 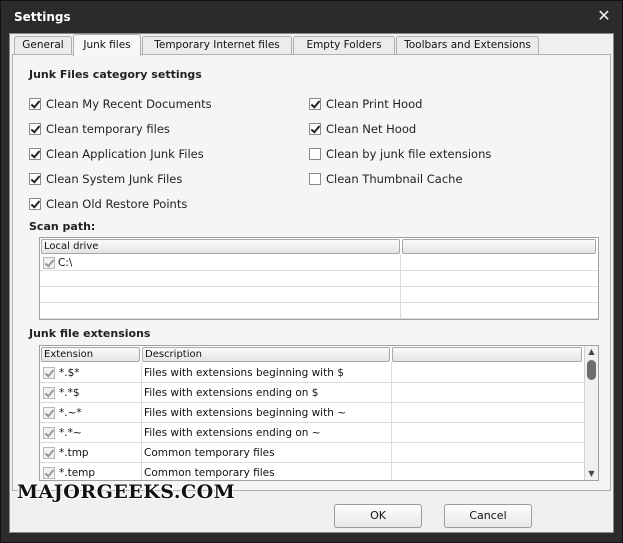 I want to click on column-header-description: Description, so click(x=266, y=354).